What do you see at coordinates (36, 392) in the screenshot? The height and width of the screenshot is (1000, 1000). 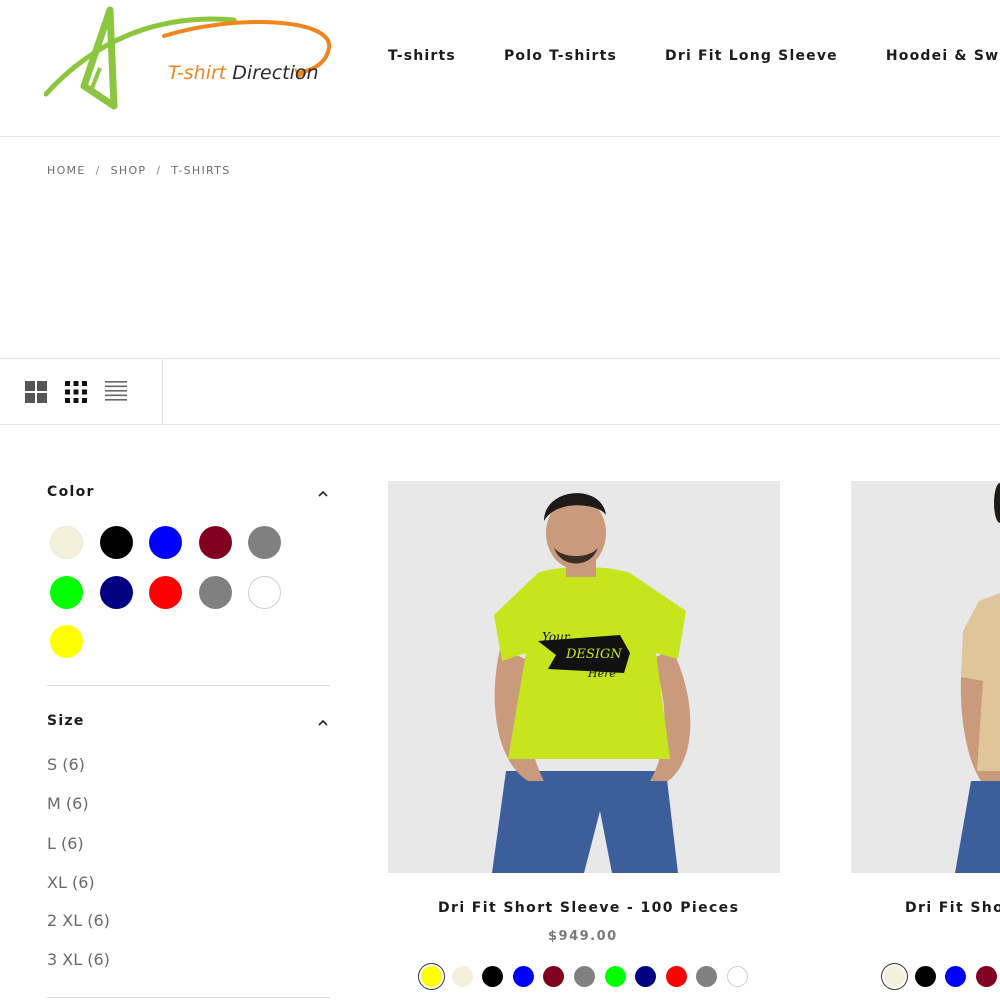 I see `grid-2-icon` at bounding box center [36, 392].